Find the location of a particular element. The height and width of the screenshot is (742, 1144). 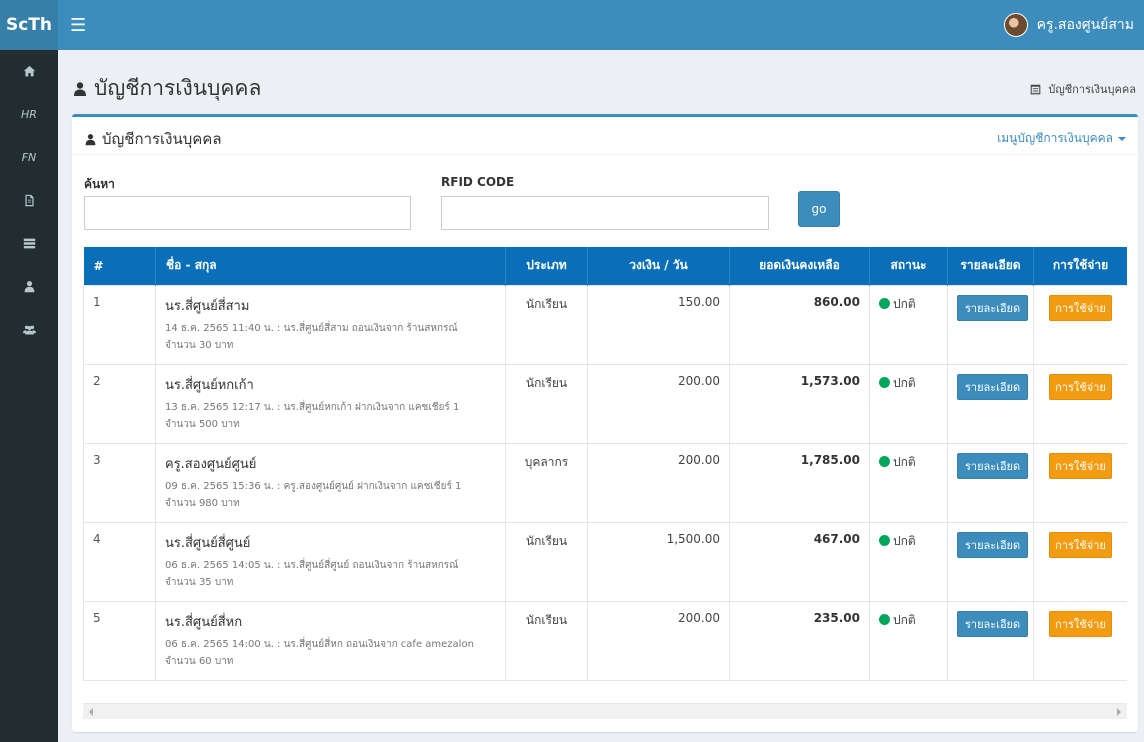

top-navbar: ScTh ☰ ครู.สองศูนย์สาม is located at coordinates (572, 25).